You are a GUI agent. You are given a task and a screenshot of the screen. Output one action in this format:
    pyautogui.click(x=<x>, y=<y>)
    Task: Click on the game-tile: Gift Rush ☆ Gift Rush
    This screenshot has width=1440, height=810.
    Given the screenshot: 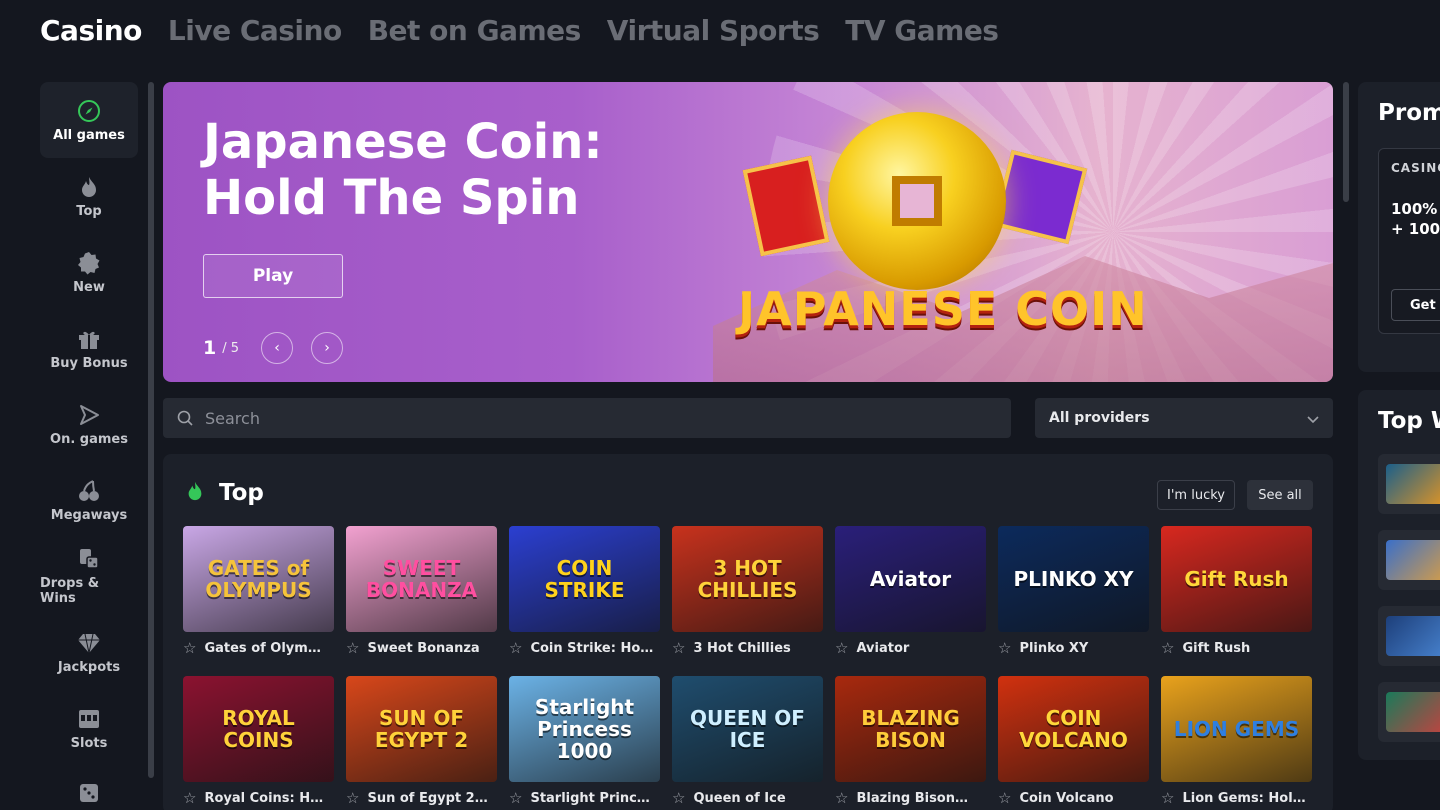 What is the action you would take?
    pyautogui.click(x=1236, y=595)
    